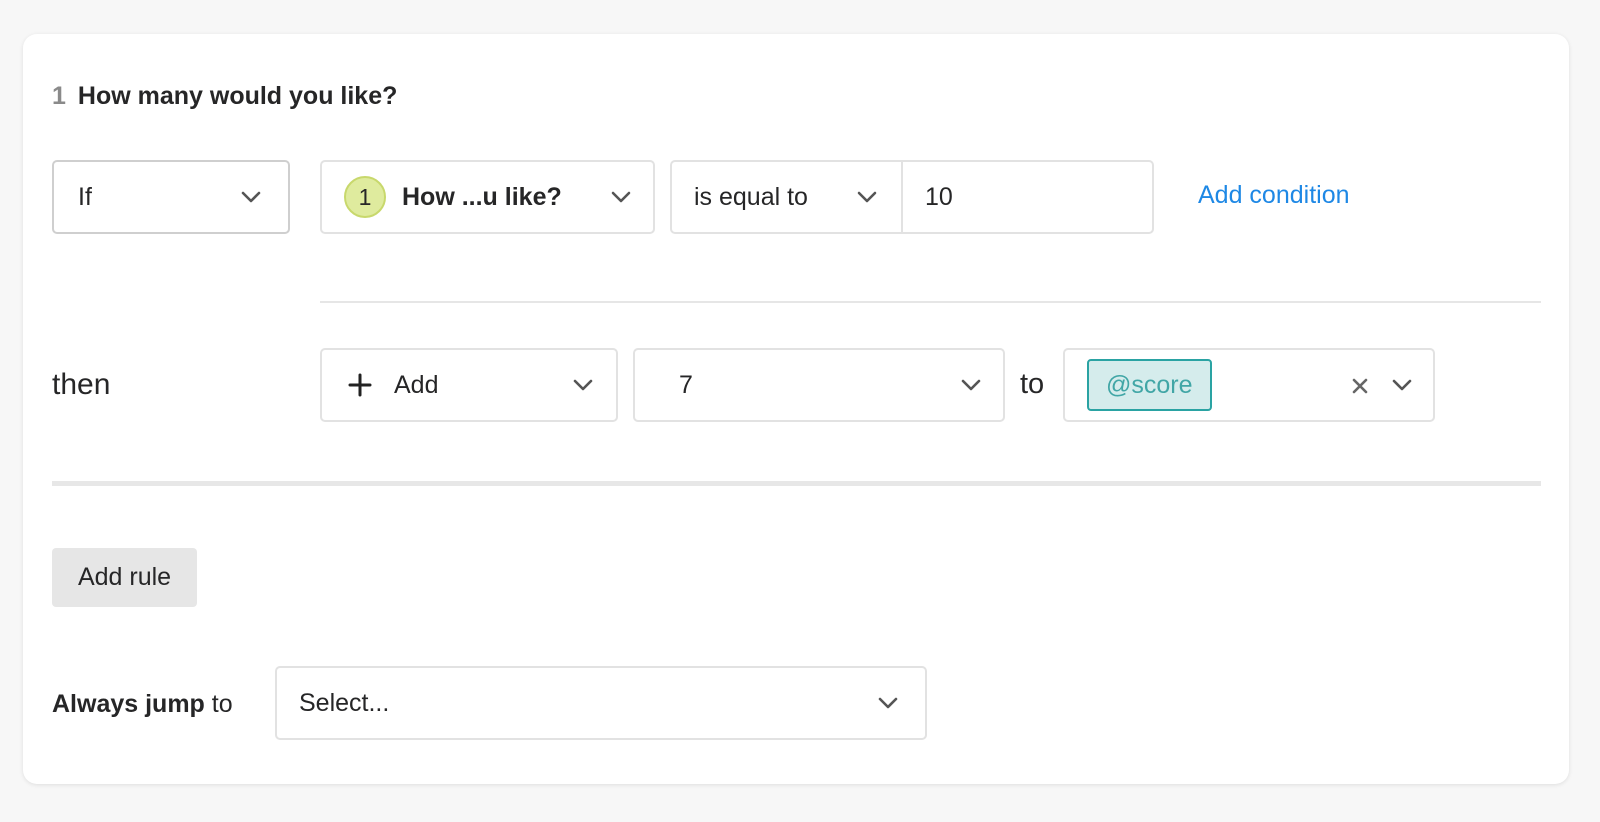 This screenshot has width=1600, height=822. What do you see at coordinates (59, 96) in the screenshot?
I see `question-number: 1` at bounding box center [59, 96].